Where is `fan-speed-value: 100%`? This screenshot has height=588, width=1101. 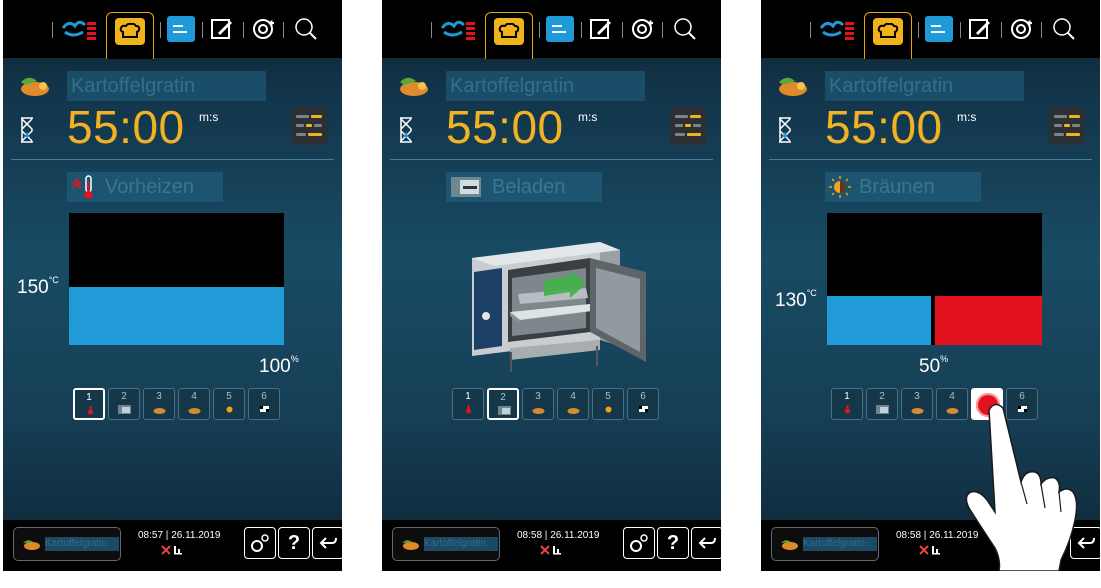 fan-speed-value: 100% is located at coordinates (279, 365).